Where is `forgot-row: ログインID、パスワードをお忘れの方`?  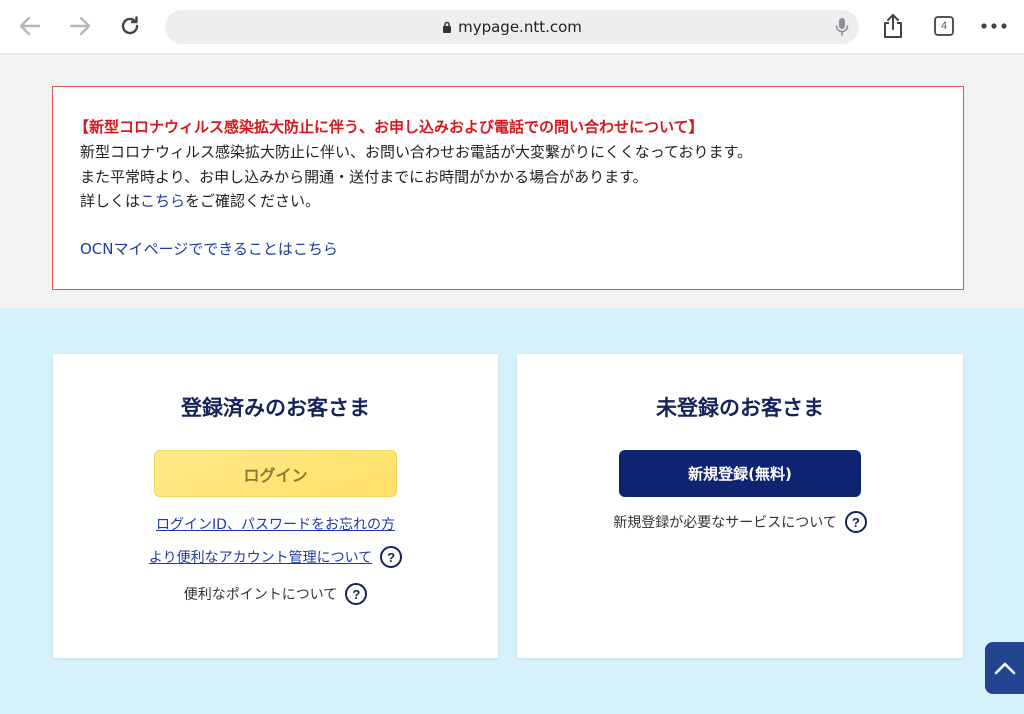 forgot-row: ログインID、パスワードをお忘れの方 is located at coordinates (275, 524).